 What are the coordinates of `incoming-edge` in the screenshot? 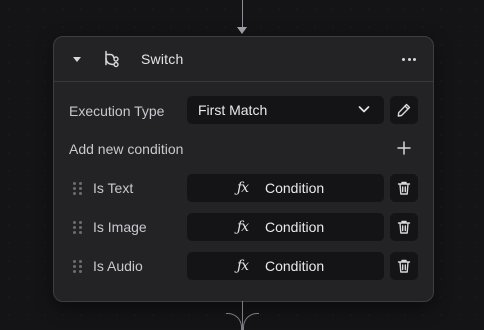 It's located at (242, 15).